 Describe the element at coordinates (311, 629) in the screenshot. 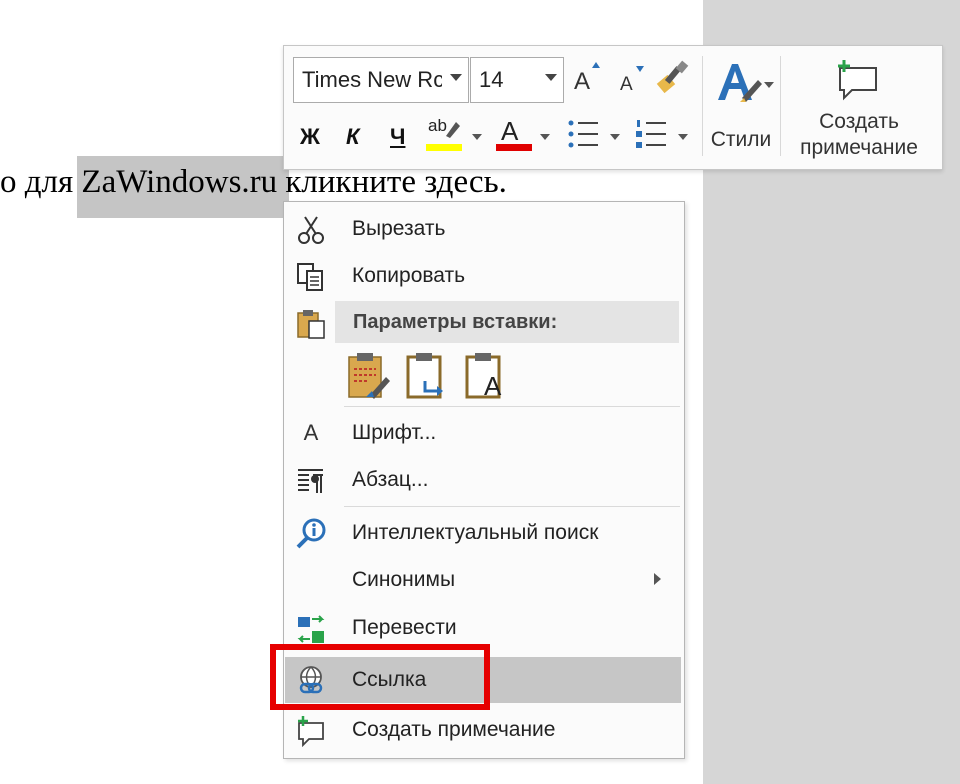

I see `translate-icon` at that location.